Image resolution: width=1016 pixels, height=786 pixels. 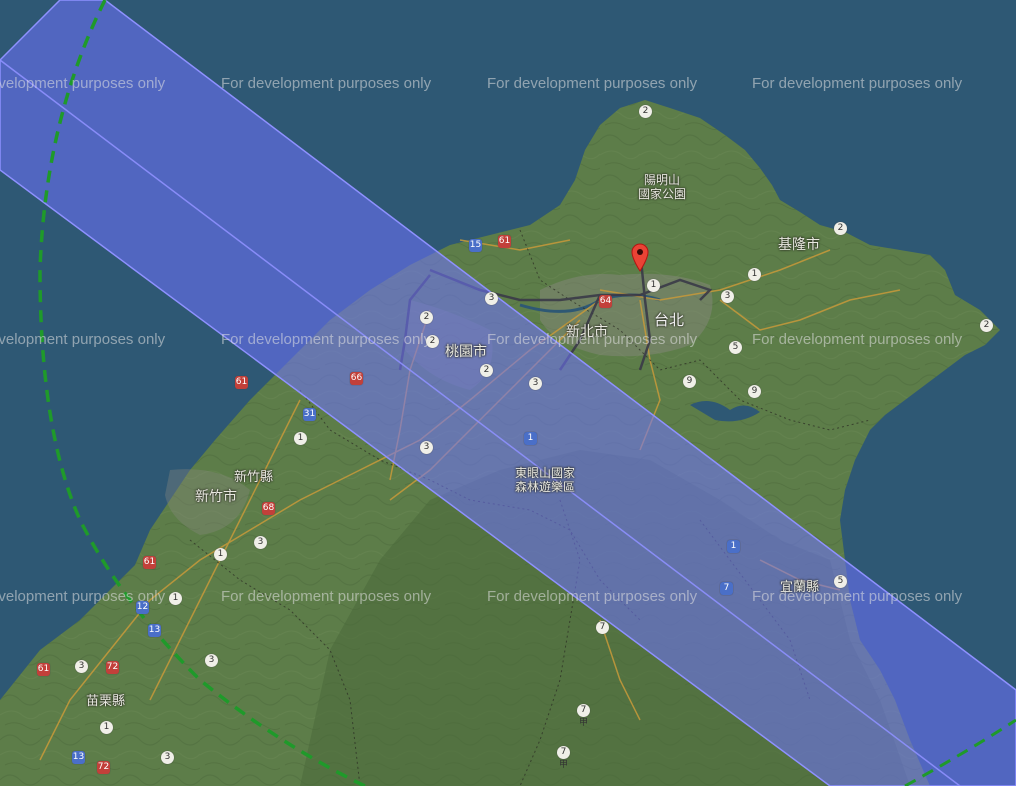 I want to click on road-shield: 66, so click(x=356, y=378).